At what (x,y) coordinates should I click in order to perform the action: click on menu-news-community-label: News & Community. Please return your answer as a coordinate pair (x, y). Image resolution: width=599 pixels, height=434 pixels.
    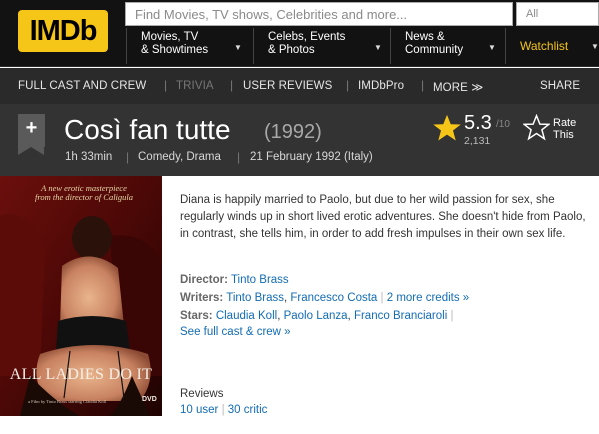
    Looking at the image, I should click on (434, 43).